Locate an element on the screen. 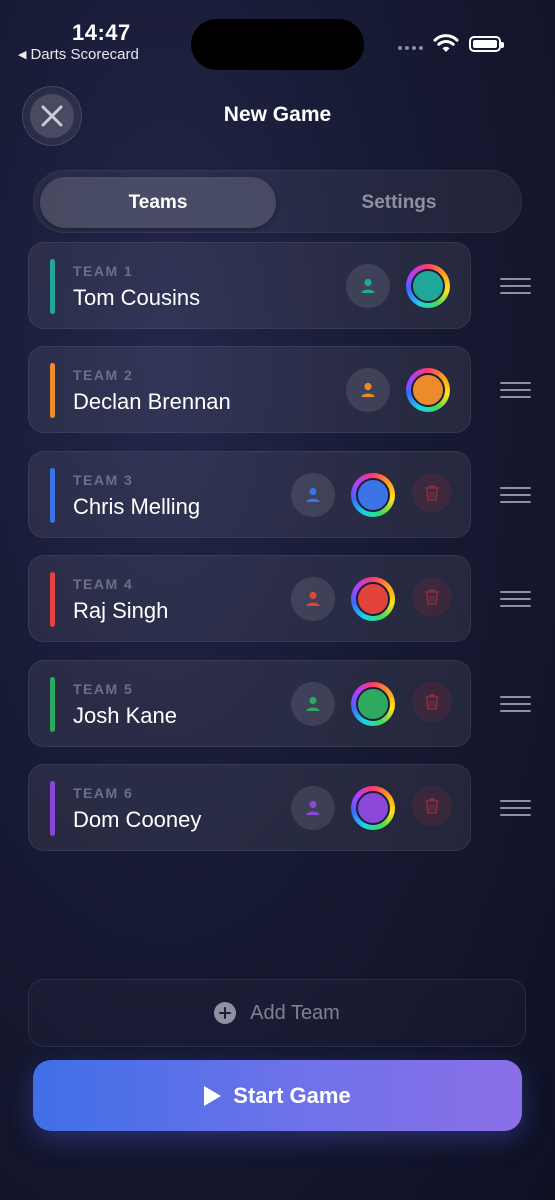  back-app-label: Darts Scorecard is located at coordinates (84, 54).